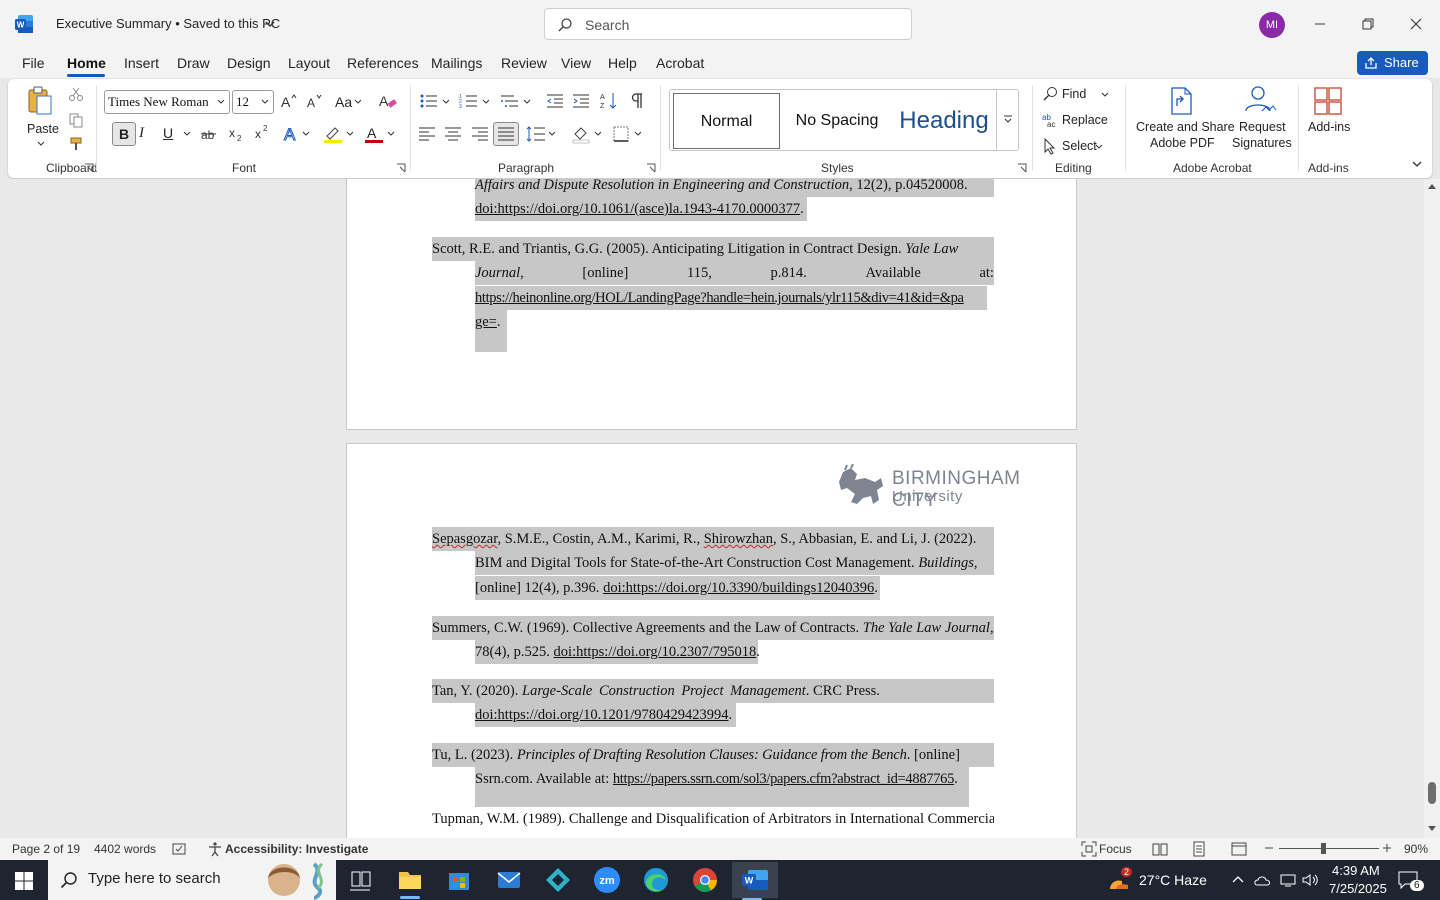  Describe the element at coordinates (263, 132) in the screenshot. I see `superscript-icon: x2` at that location.